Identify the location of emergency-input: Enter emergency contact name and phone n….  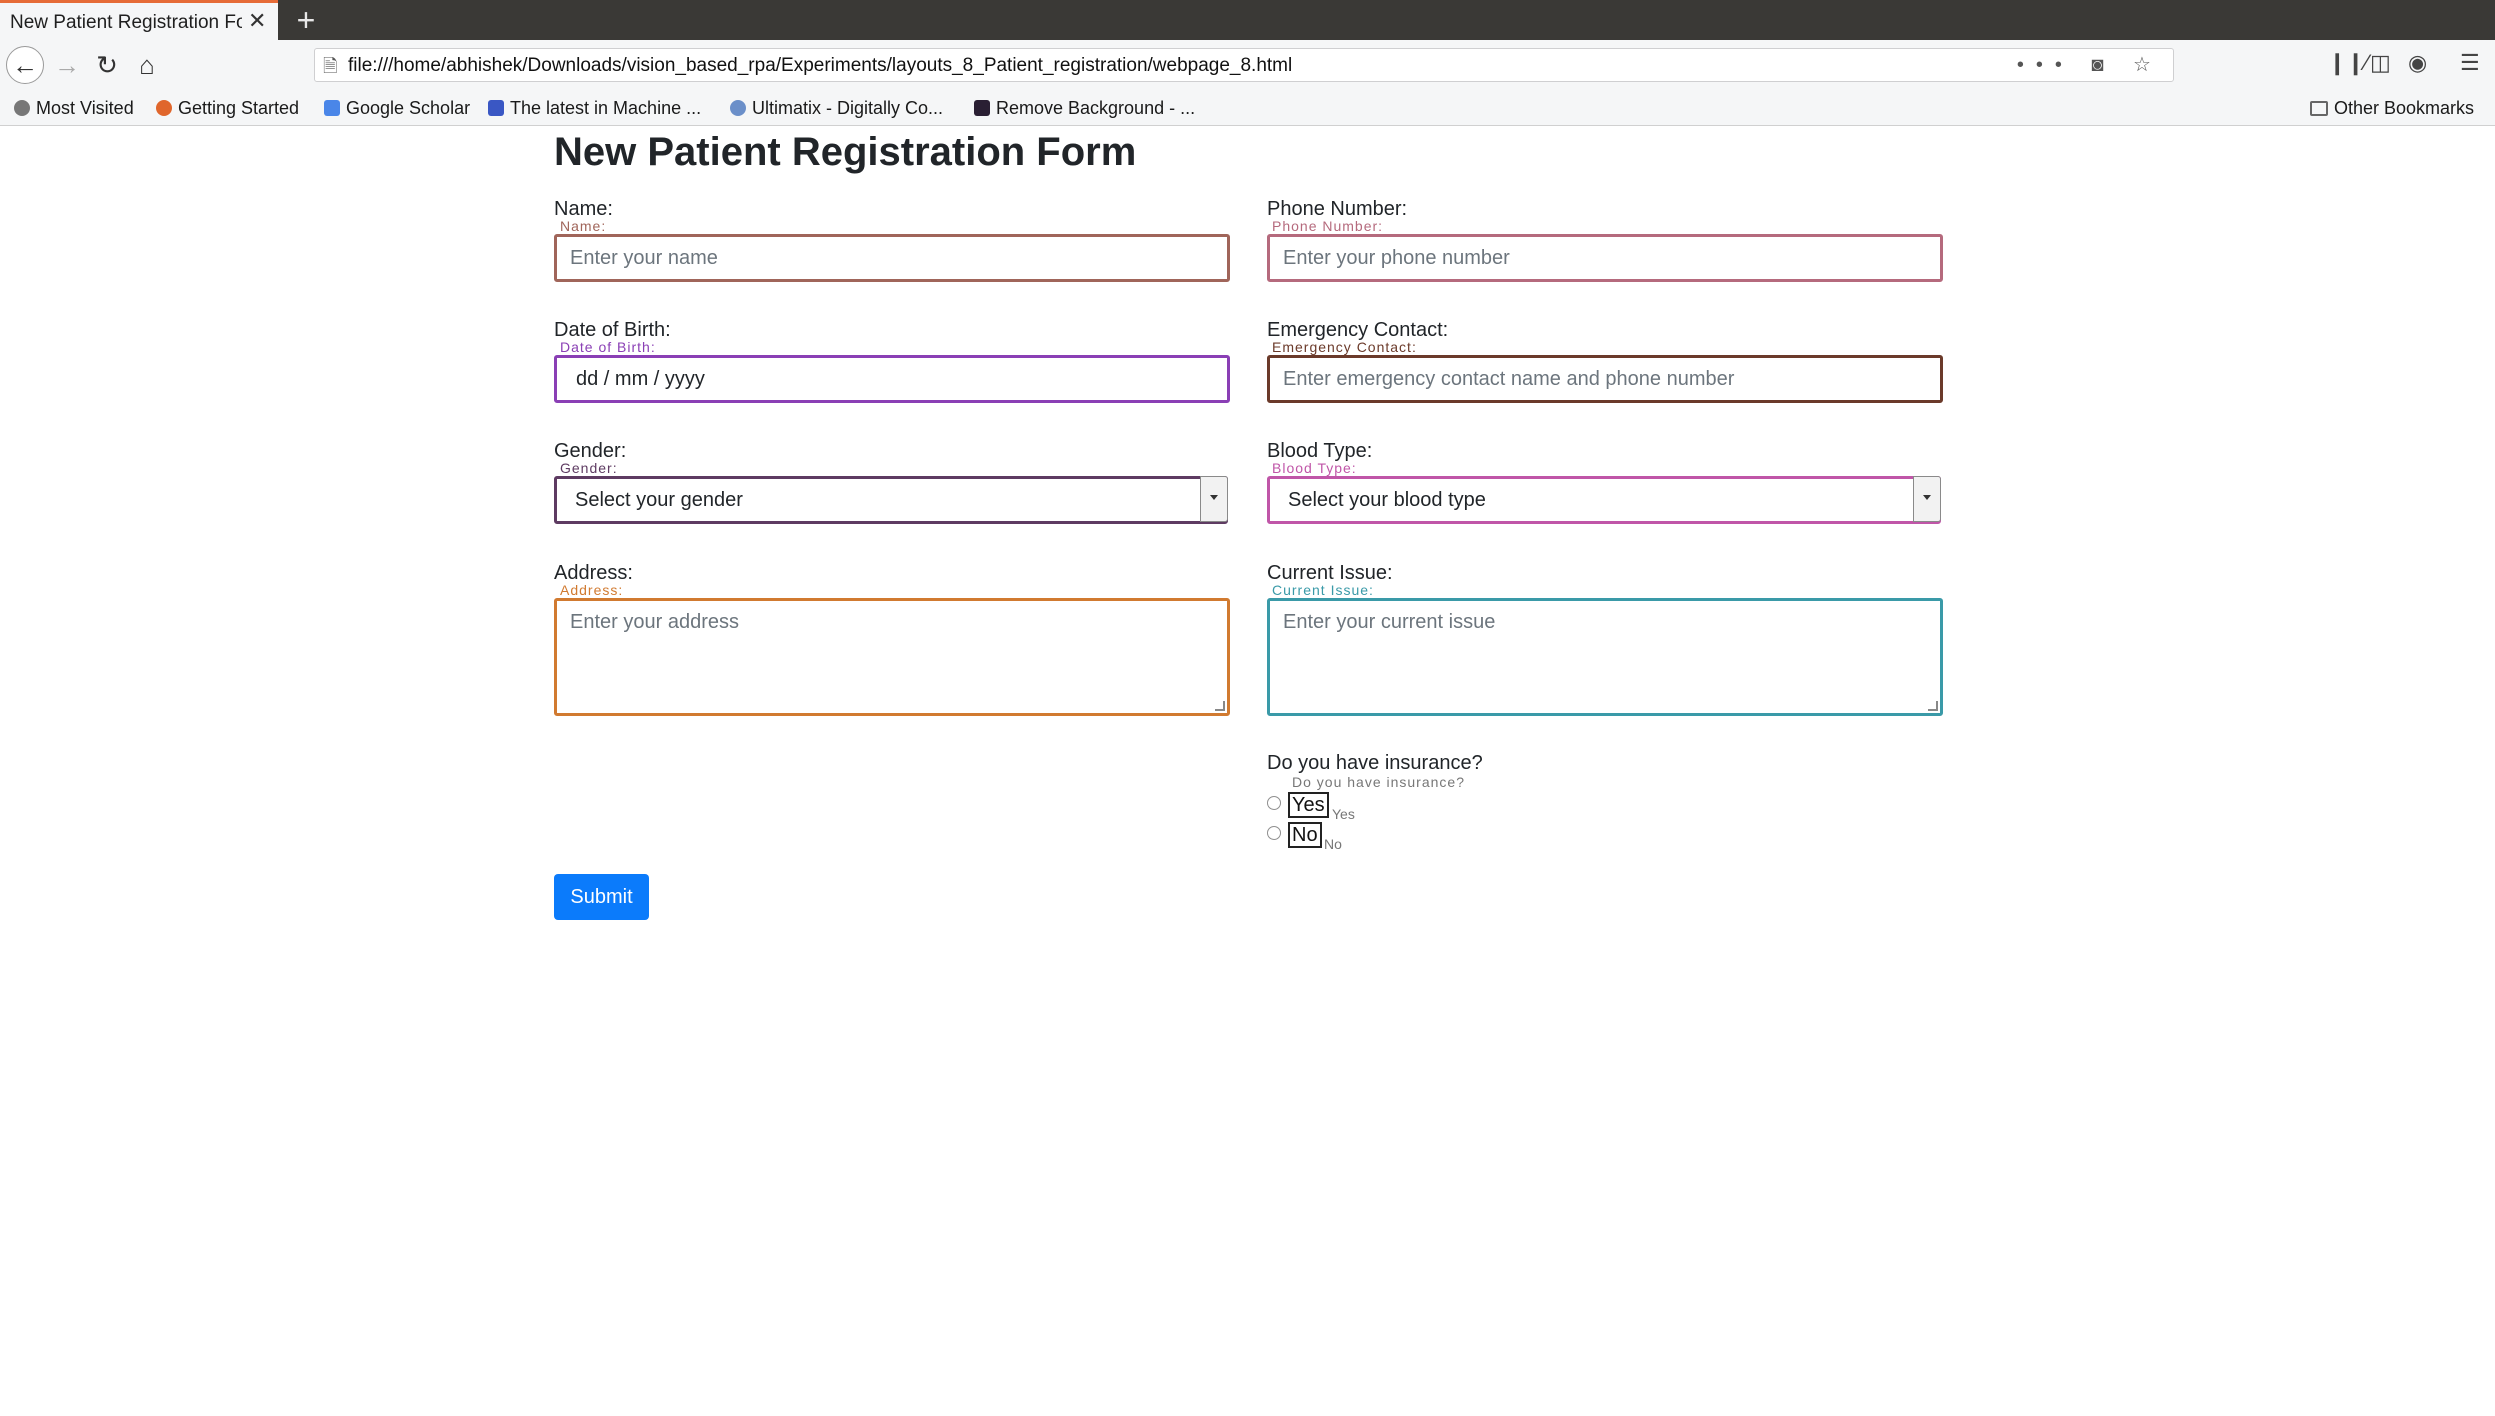
(1605, 379).